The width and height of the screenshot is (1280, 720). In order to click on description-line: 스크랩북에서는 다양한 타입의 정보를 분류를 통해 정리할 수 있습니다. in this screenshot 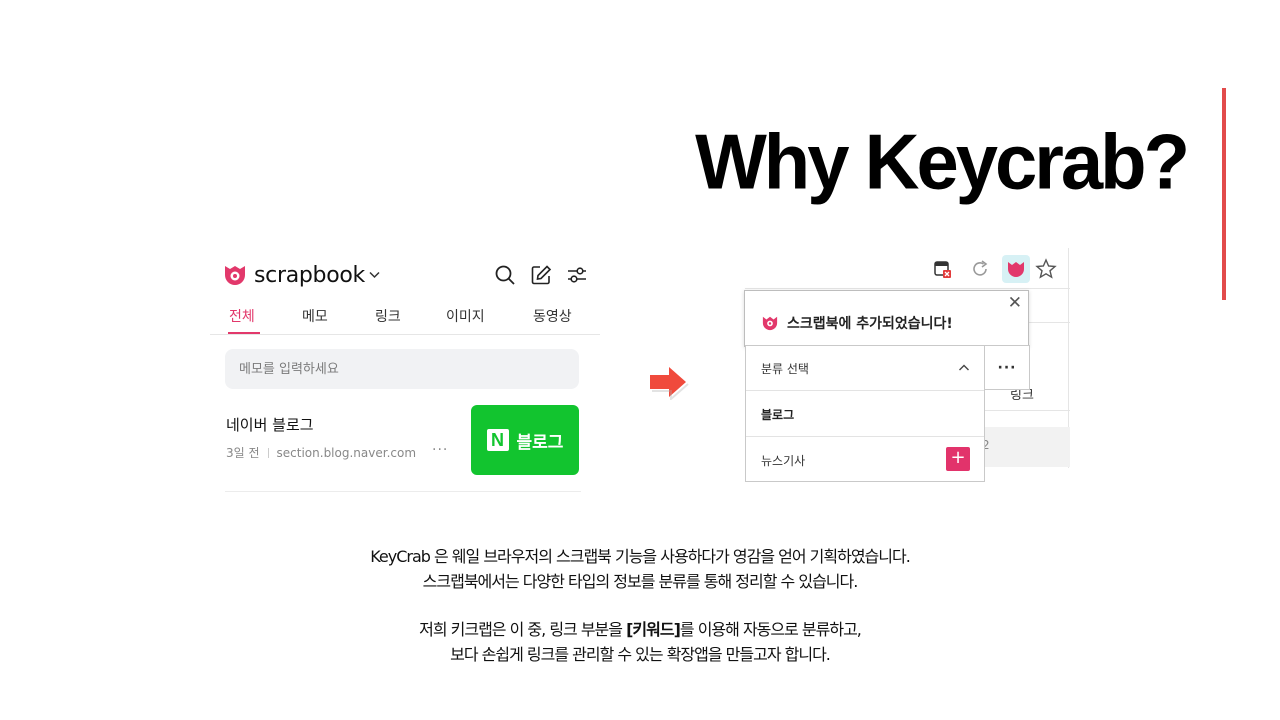, I will do `click(640, 581)`.